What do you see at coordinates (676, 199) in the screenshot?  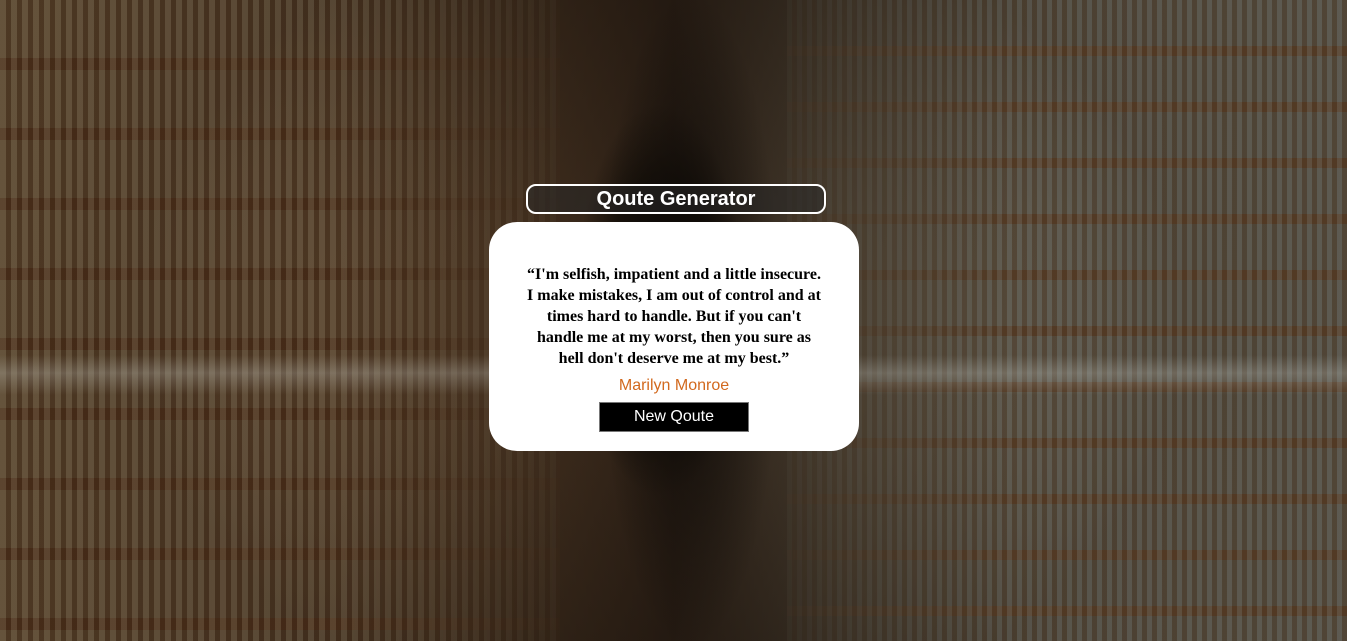 I see `page-title: Qoute Generator` at bounding box center [676, 199].